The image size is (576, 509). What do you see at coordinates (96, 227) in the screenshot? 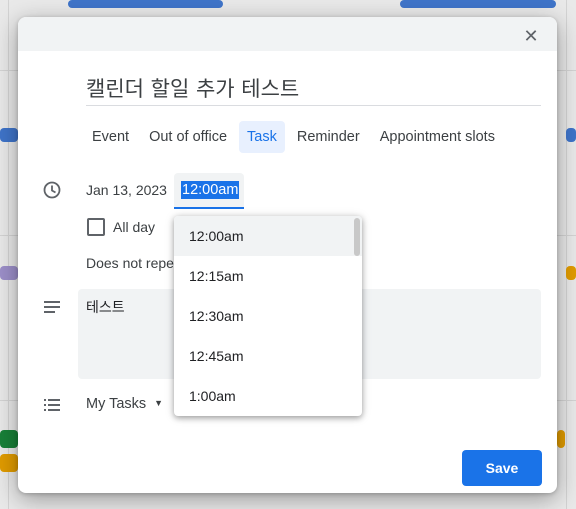
I see `all-day-checkbox` at bounding box center [96, 227].